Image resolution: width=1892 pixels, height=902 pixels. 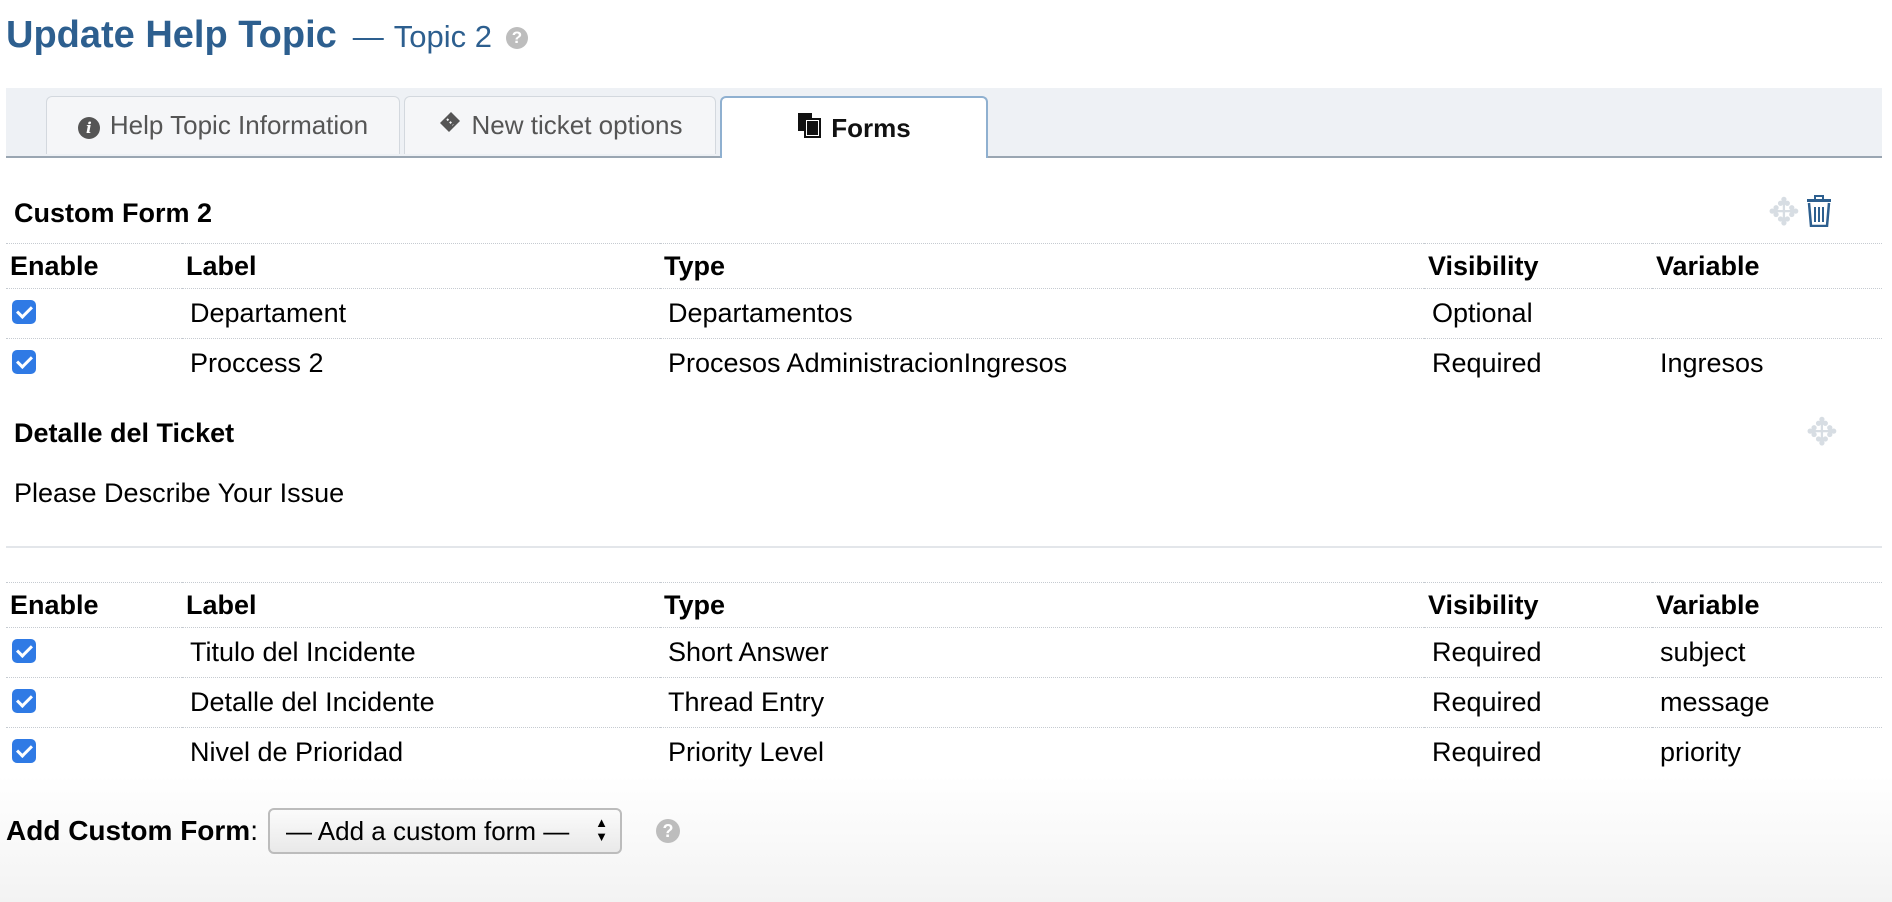 I want to click on table-row: Departament Departamentos Optional, so click(x=944, y=313).